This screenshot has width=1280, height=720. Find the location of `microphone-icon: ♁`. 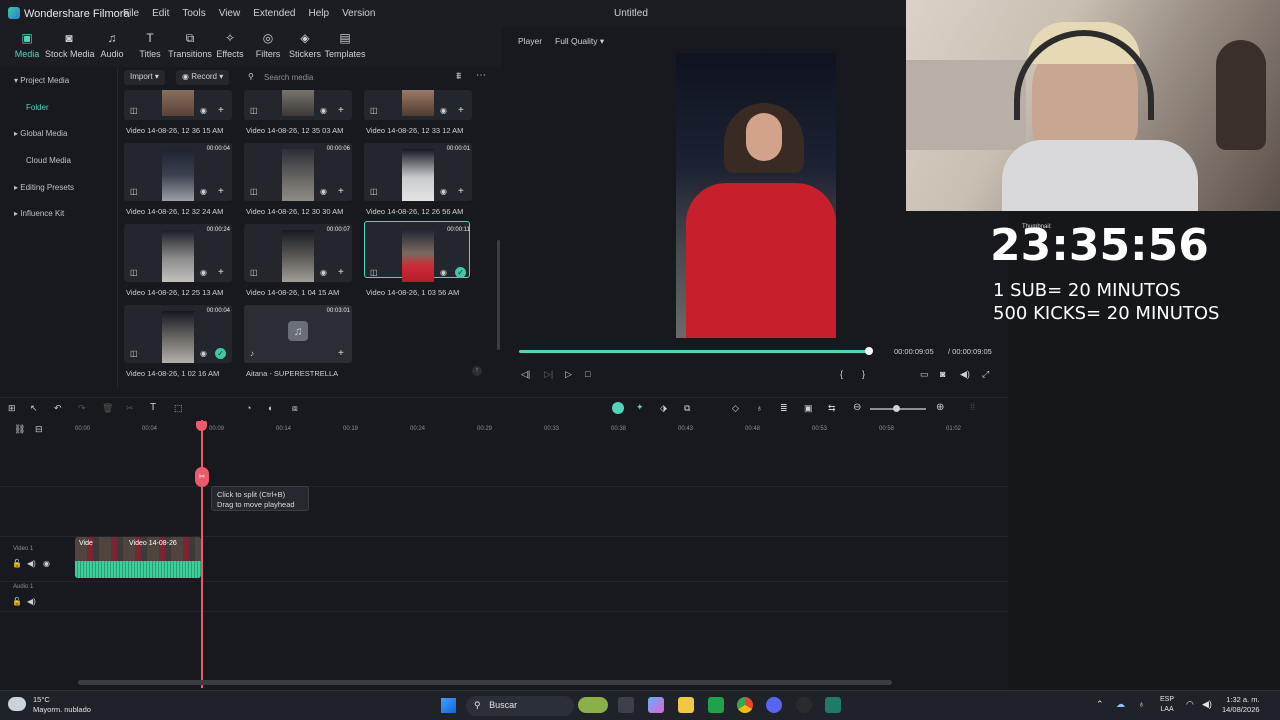

microphone-icon: ♁ is located at coordinates (759, 408).